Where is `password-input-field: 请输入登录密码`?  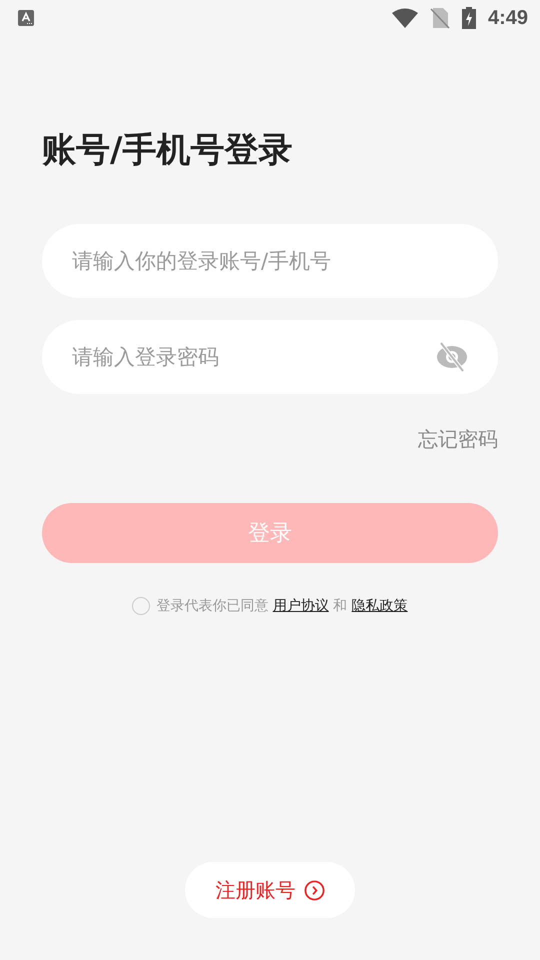 password-input-field: 请输入登录密码 is located at coordinates (270, 357).